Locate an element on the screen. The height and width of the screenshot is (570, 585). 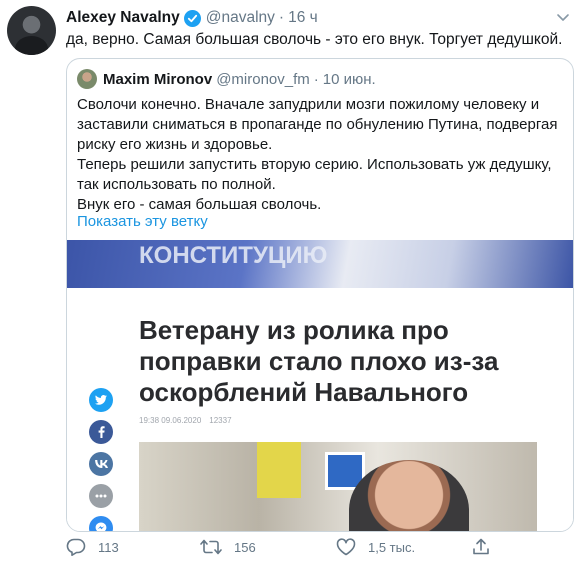
like-count: 1,5 тыс. is located at coordinates (392, 547).